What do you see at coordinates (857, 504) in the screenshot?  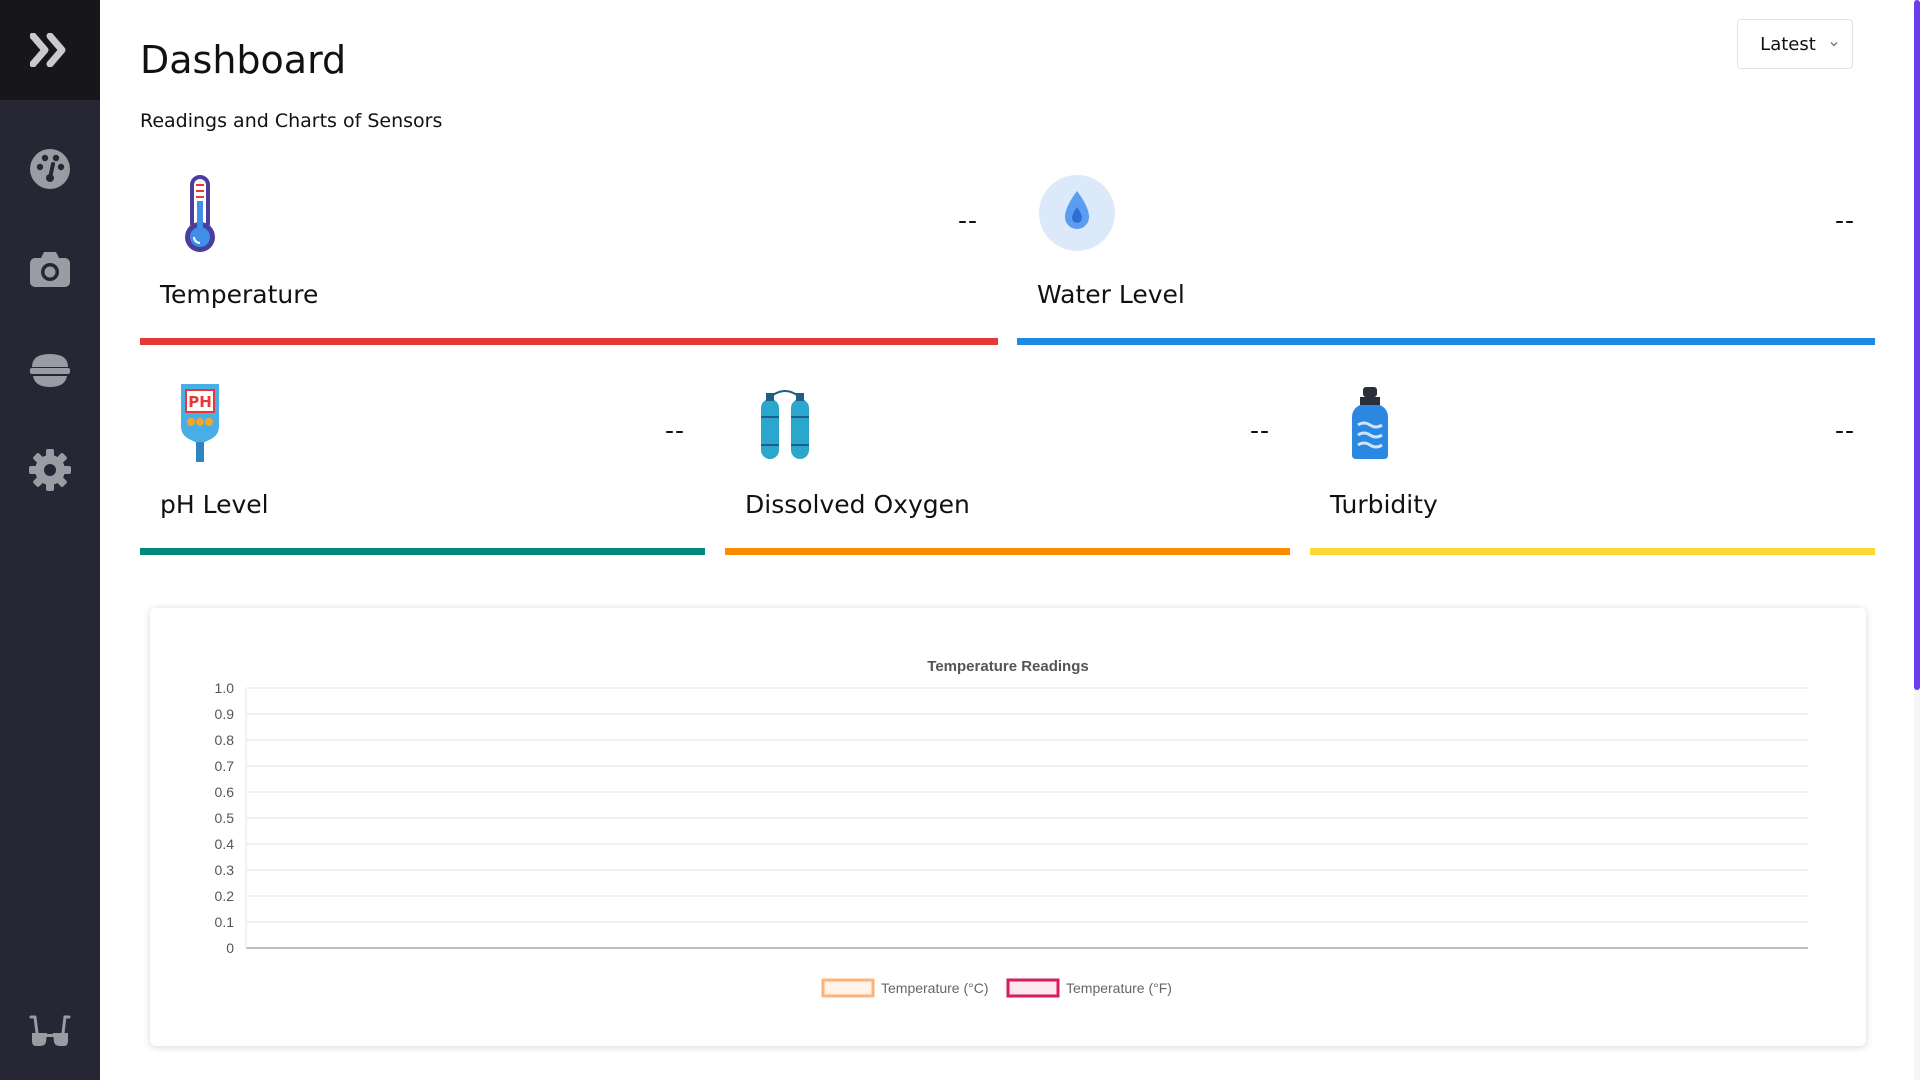 I see `sensor-label: Dissolved Oxygen` at bounding box center [857, 504].